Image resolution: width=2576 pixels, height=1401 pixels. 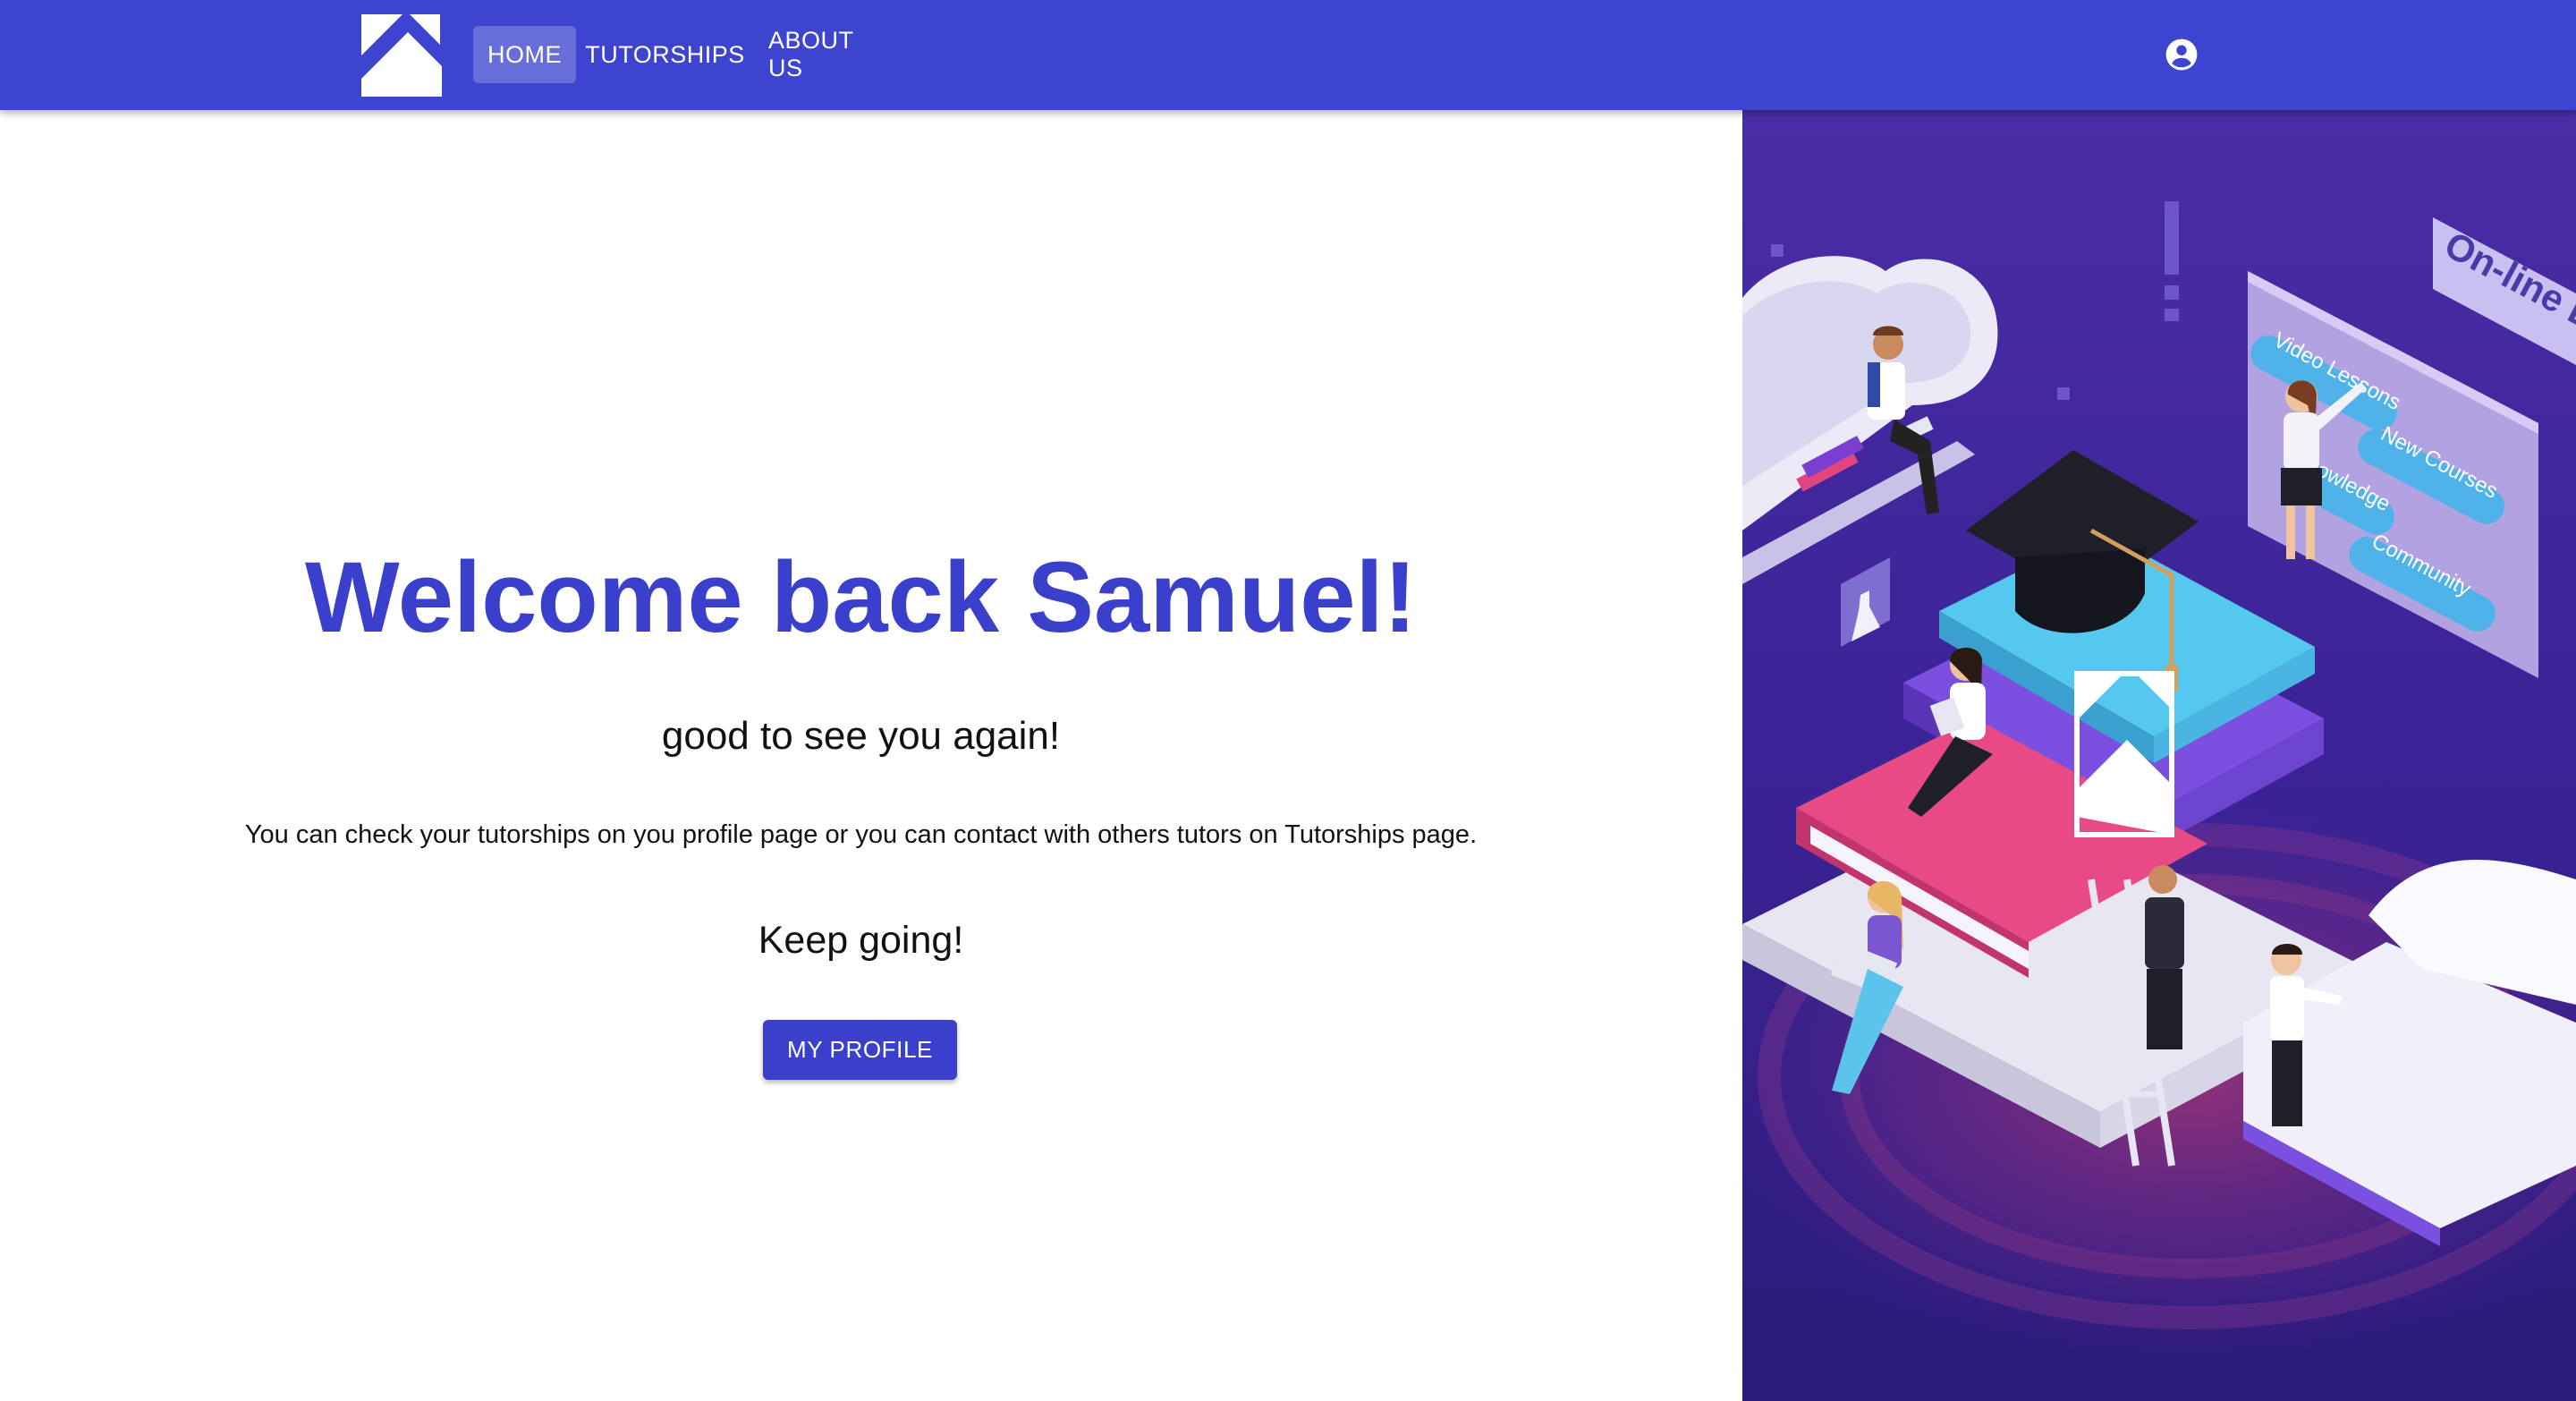 I want to click on welcome-title: Welcome back Samuel!, so click(x=861, y=597).